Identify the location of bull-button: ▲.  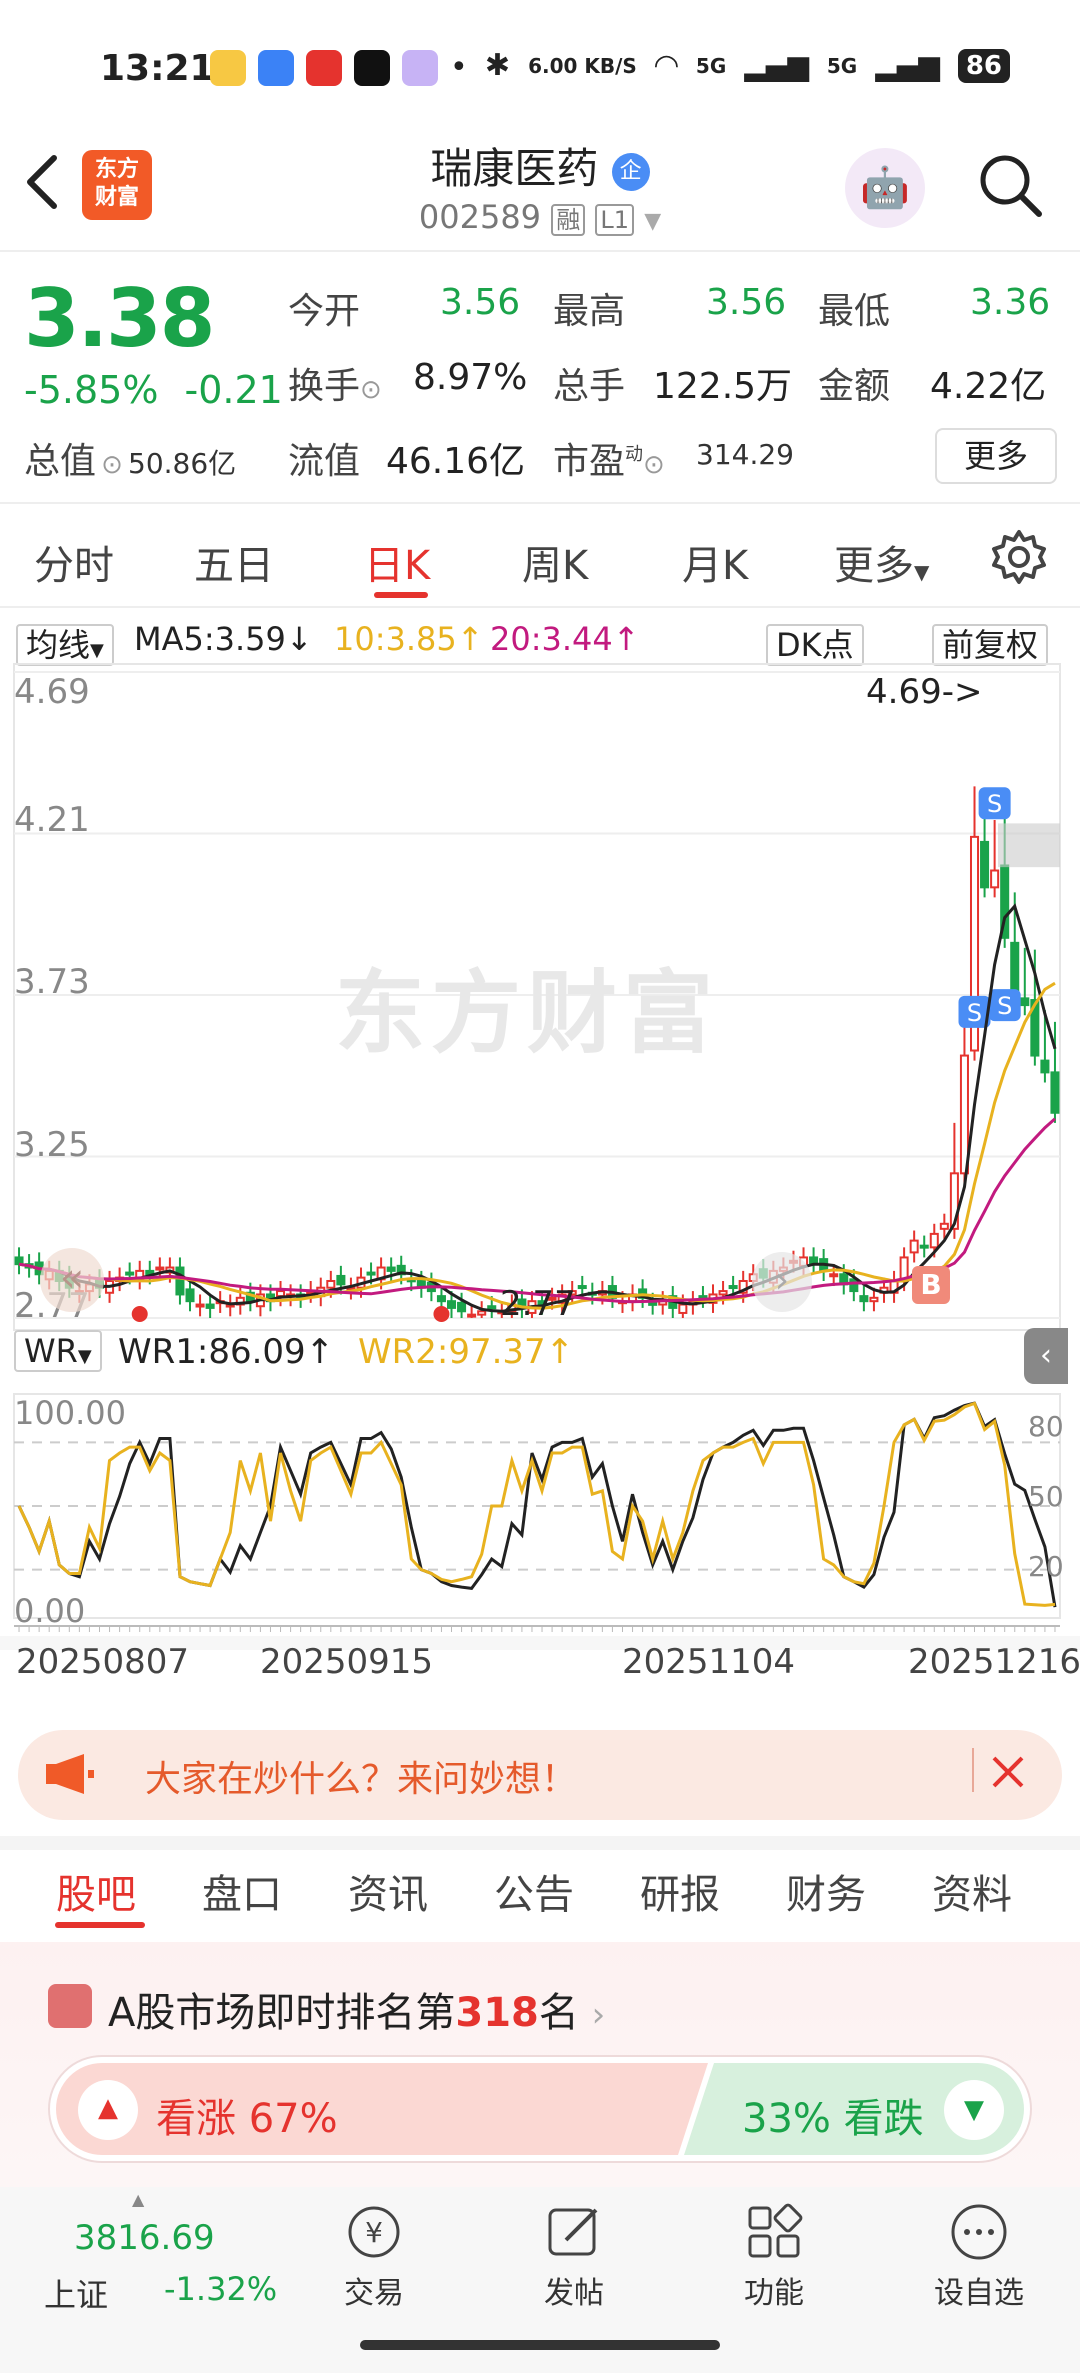
(108, 2110).